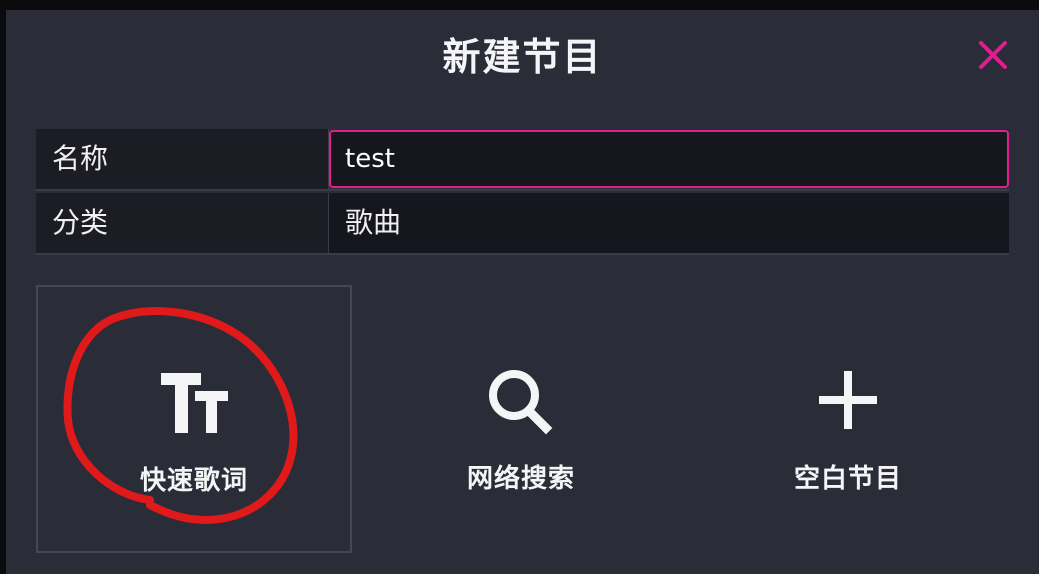 The height and width of the screenshot is (574, 1039). What do you see at coordinates (182, 223) in the screenshot?
I see `category-label: 分类` at bounding box center [182, 223].